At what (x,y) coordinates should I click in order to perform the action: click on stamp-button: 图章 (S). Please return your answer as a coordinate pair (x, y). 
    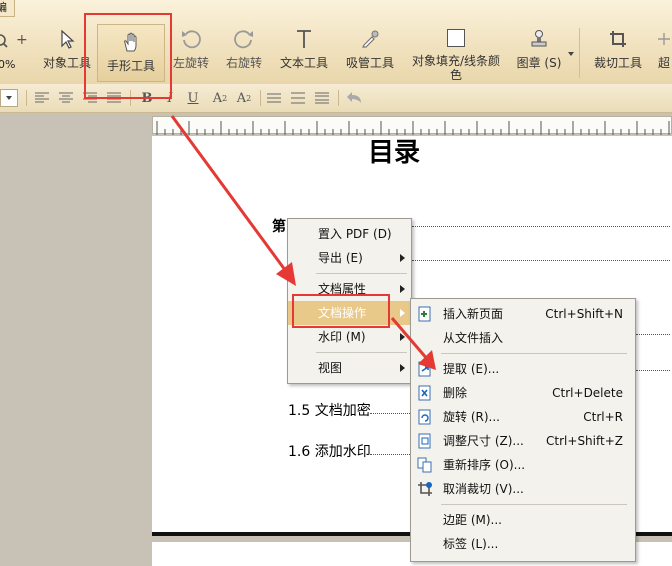
    Looking at the image, I should click on (539, 52).